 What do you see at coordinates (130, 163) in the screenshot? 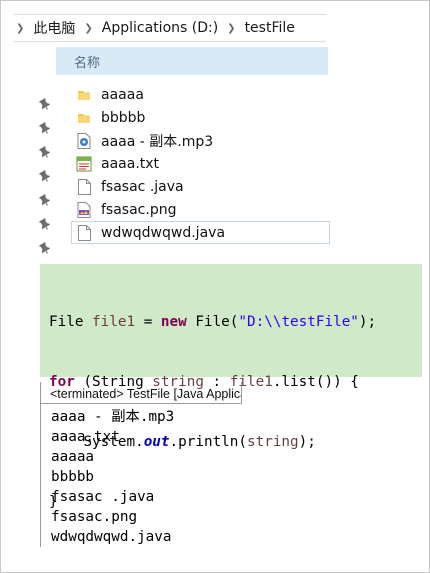
I see `file-name: aaaa.txt` at bounding box center [130, 163].